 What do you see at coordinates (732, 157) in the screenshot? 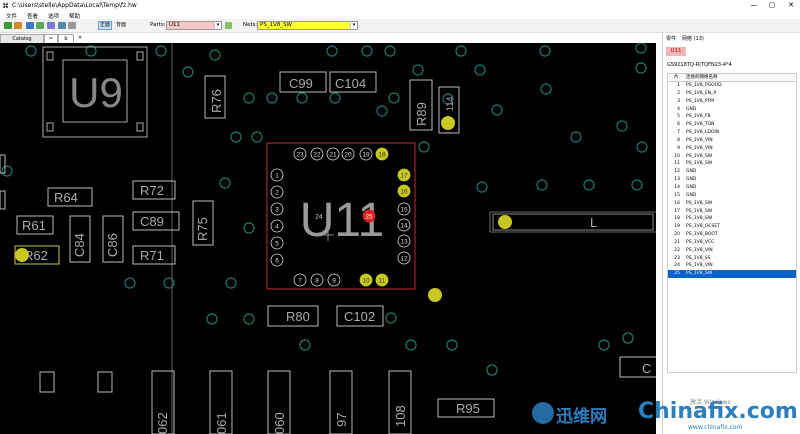
I see `table-row: 10 PS_1V8_SW` at bounding box center [732, 157].